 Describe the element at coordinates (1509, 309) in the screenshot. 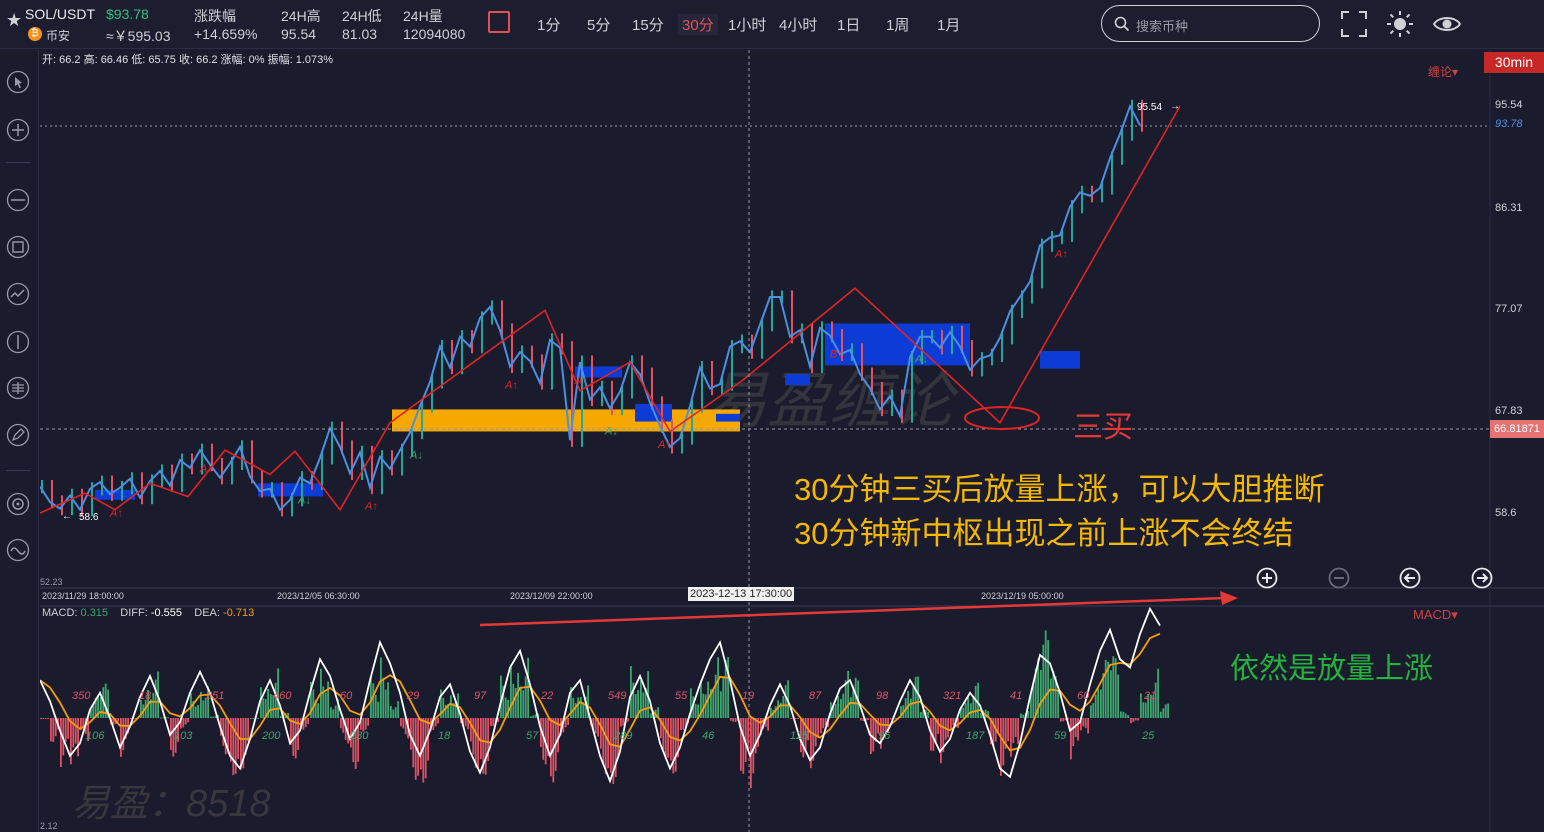

I see `price-tick: 77.07` at that location.